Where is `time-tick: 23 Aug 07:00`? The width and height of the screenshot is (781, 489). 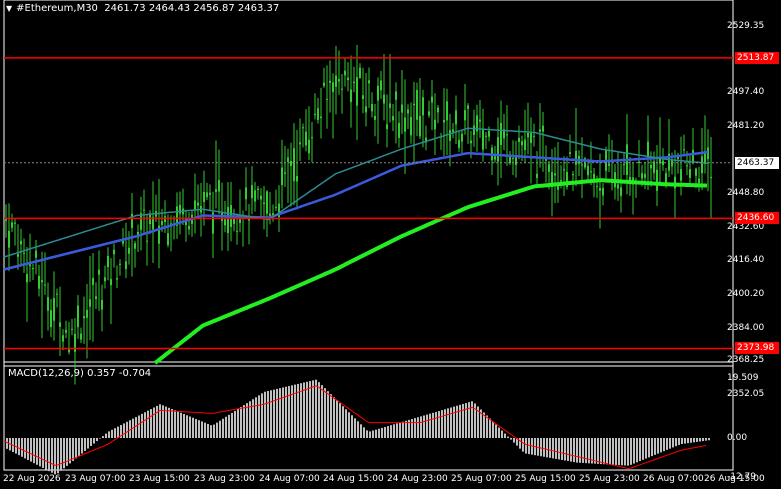
time-tick: 23 Aug 07:00 is located at coordinates (95, 479).